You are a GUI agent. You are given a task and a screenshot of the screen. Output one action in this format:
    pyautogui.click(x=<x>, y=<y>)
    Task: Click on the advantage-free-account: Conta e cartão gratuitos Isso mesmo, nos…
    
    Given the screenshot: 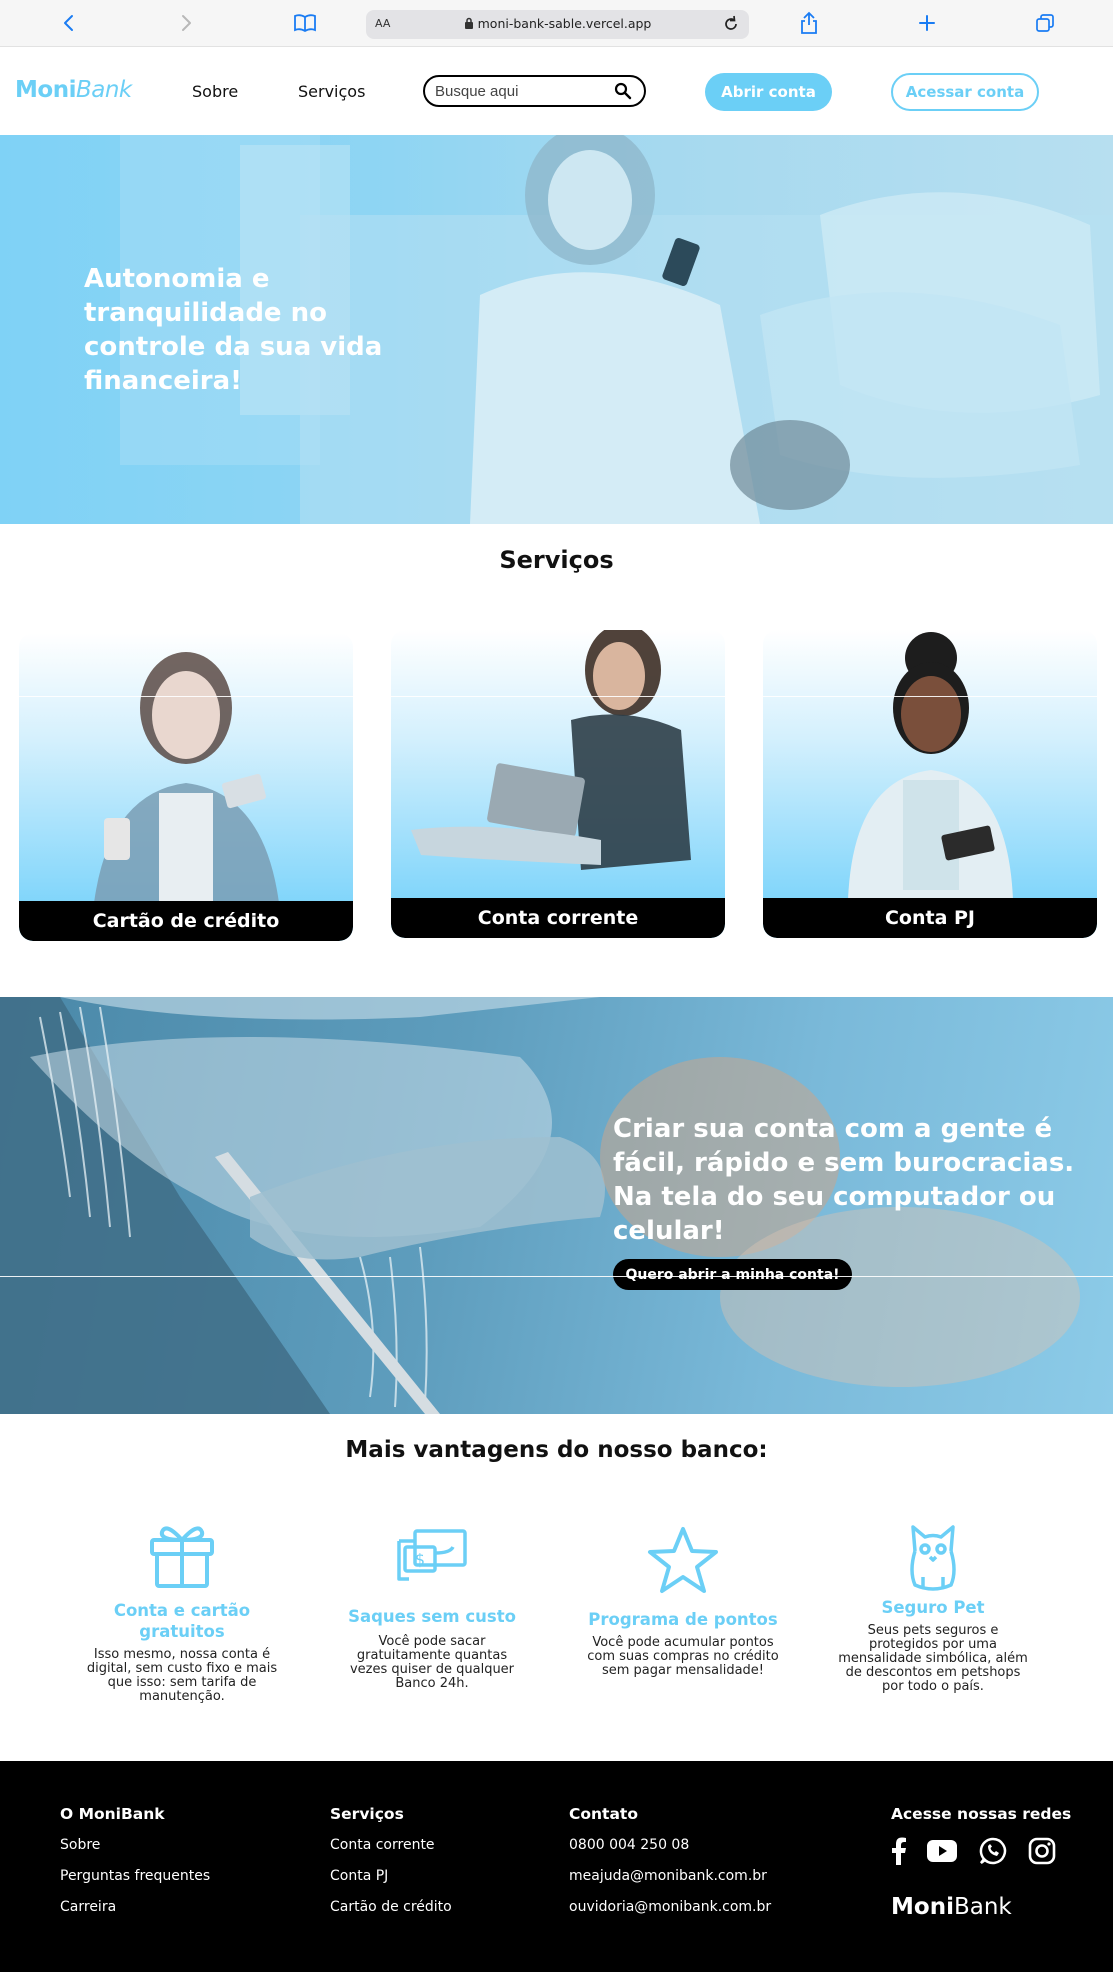 What is the action you would take?
    pyautogui.click(x=182, y=1611)
    